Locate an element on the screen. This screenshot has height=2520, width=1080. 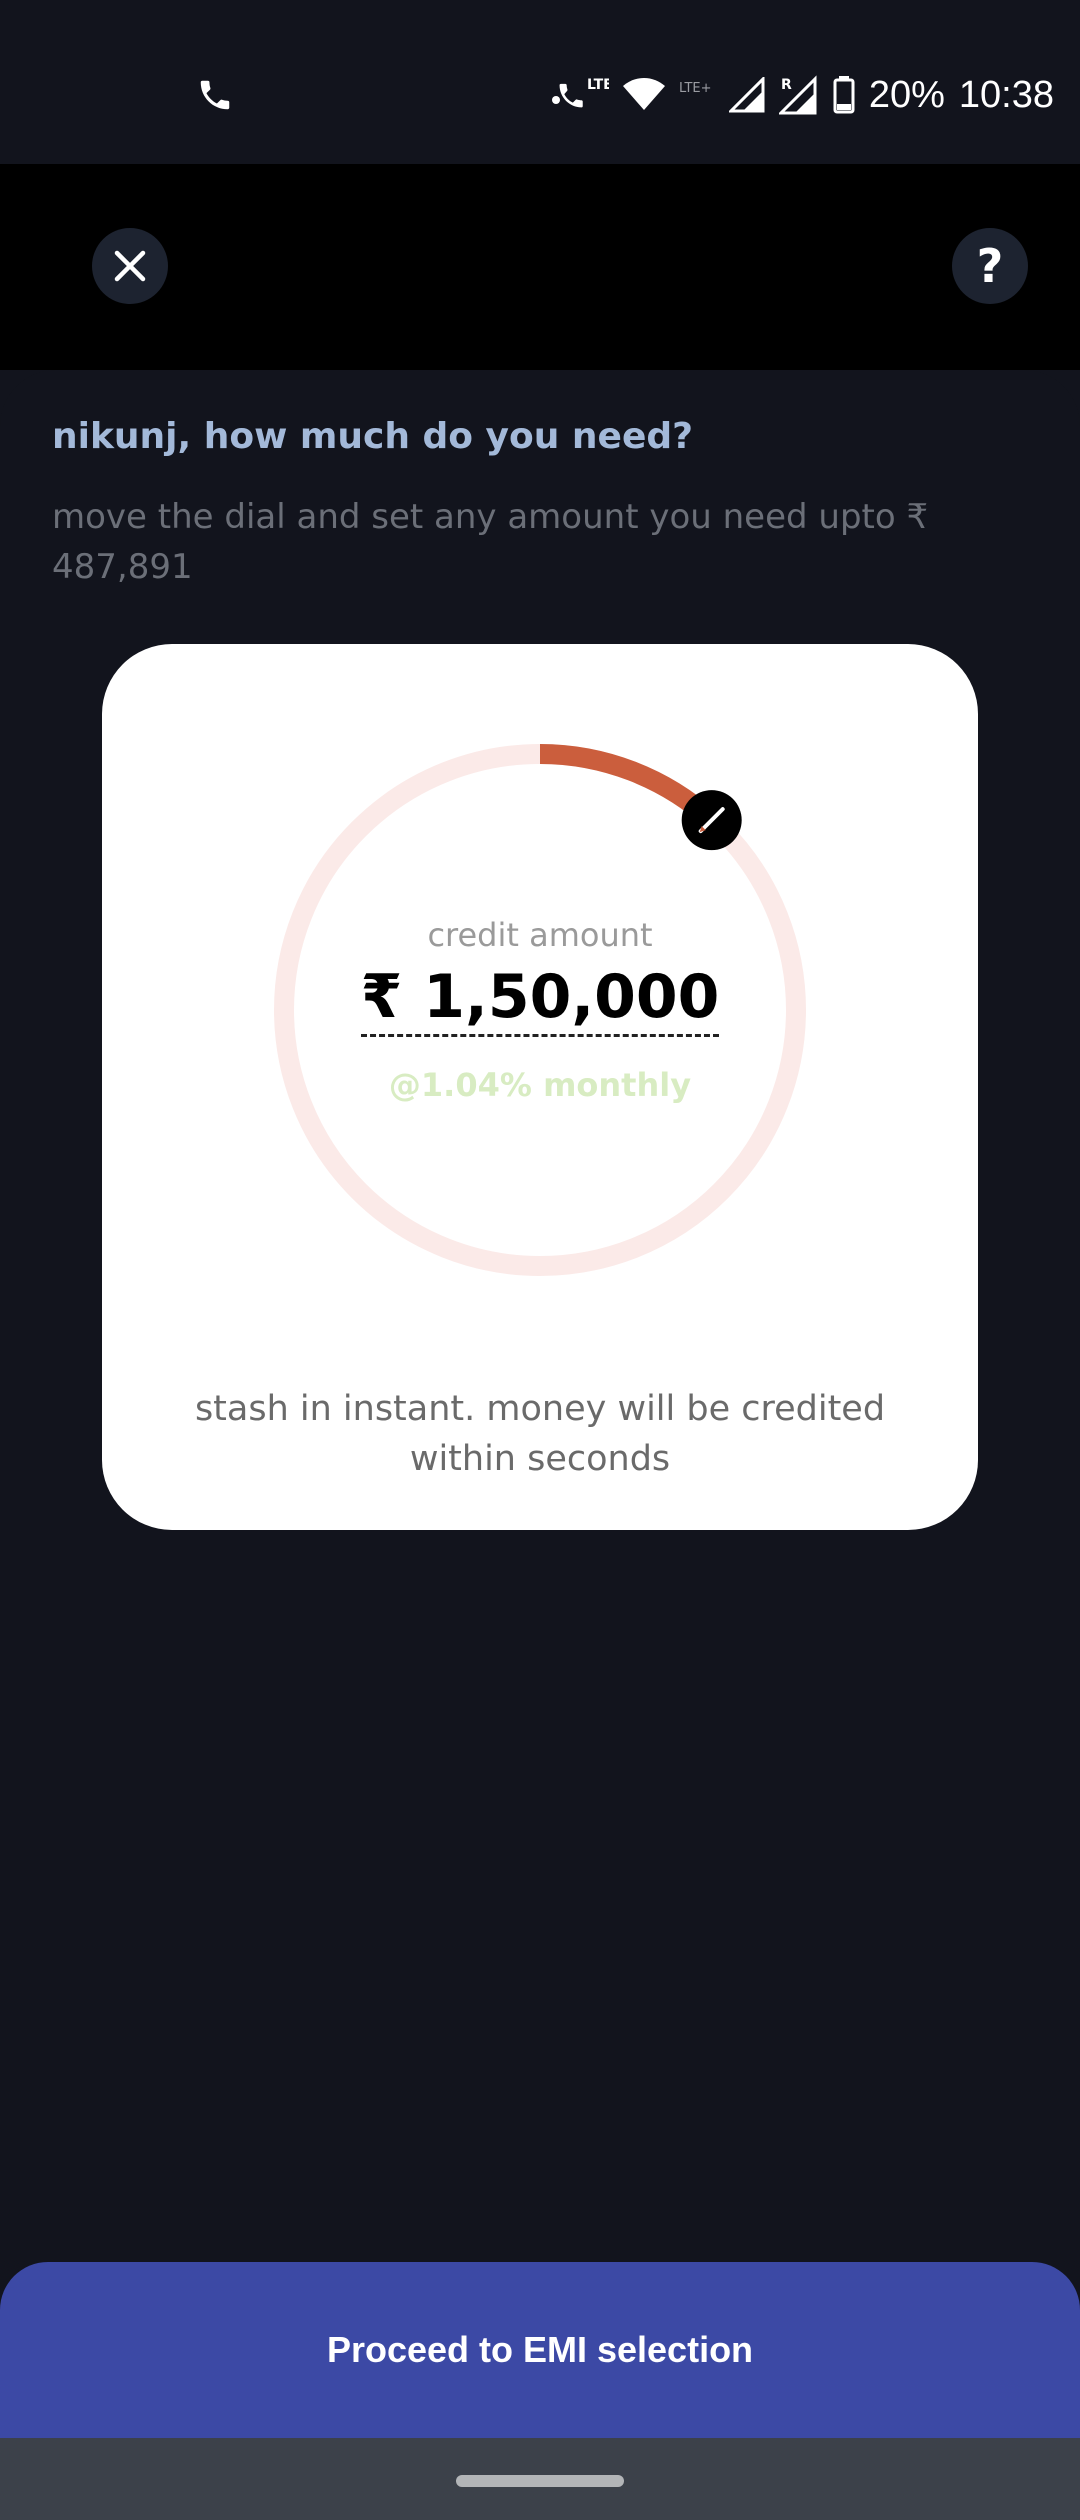
signal-roaming-icon: R is located at coordinates (797, 95).